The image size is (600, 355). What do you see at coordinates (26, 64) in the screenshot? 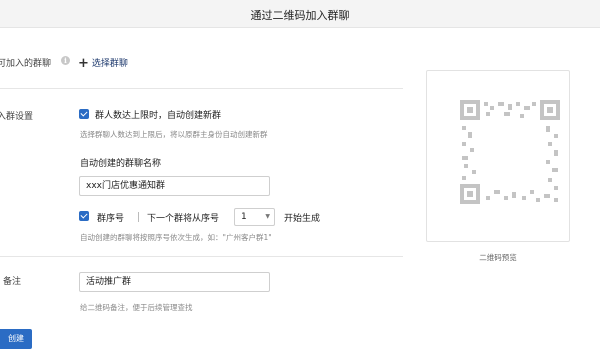
I see `group-chat-label: 可加入的群聊` at bounding box center [26, 64].